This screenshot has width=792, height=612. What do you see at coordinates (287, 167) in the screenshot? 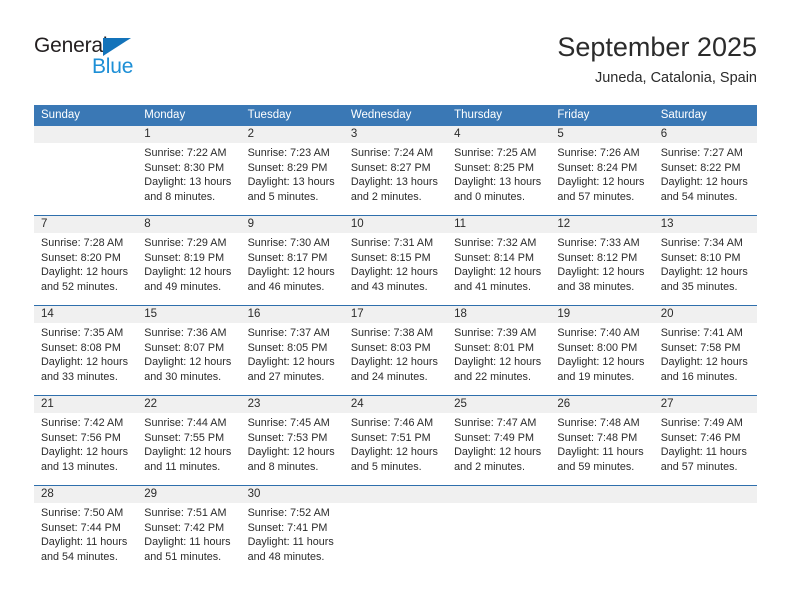
I see `day-info-line: Sunset: 8:29 PM` at bounding box center [287, 167].